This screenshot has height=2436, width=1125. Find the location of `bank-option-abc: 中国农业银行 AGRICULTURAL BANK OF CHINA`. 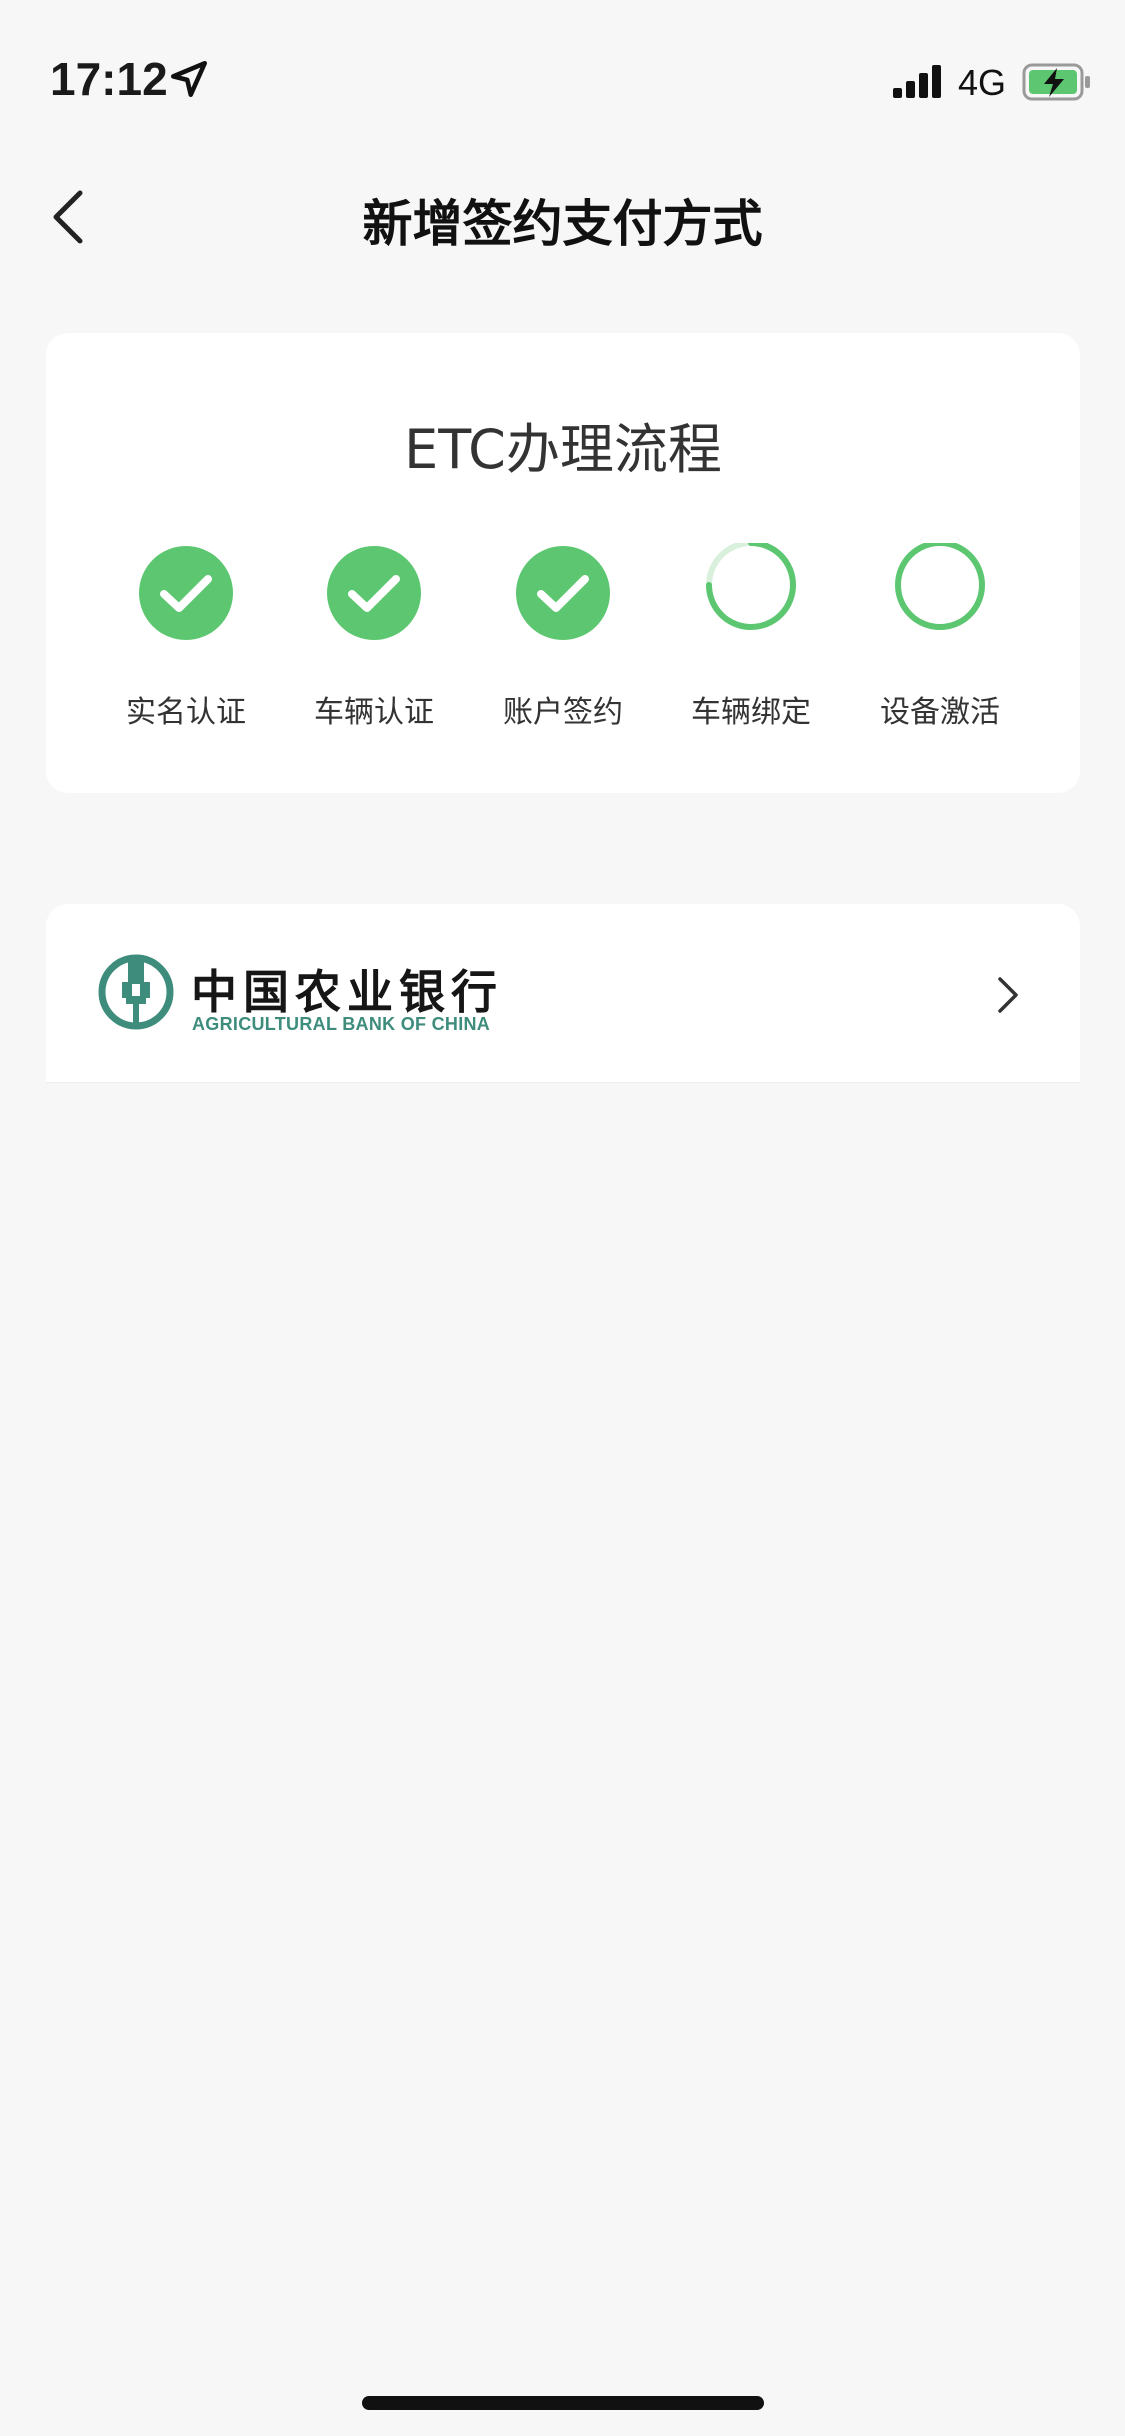

bank-option-abc: 中国农业银行 AGRICULTURAL BANK OF CHINA is located at coordinates (563, 993).